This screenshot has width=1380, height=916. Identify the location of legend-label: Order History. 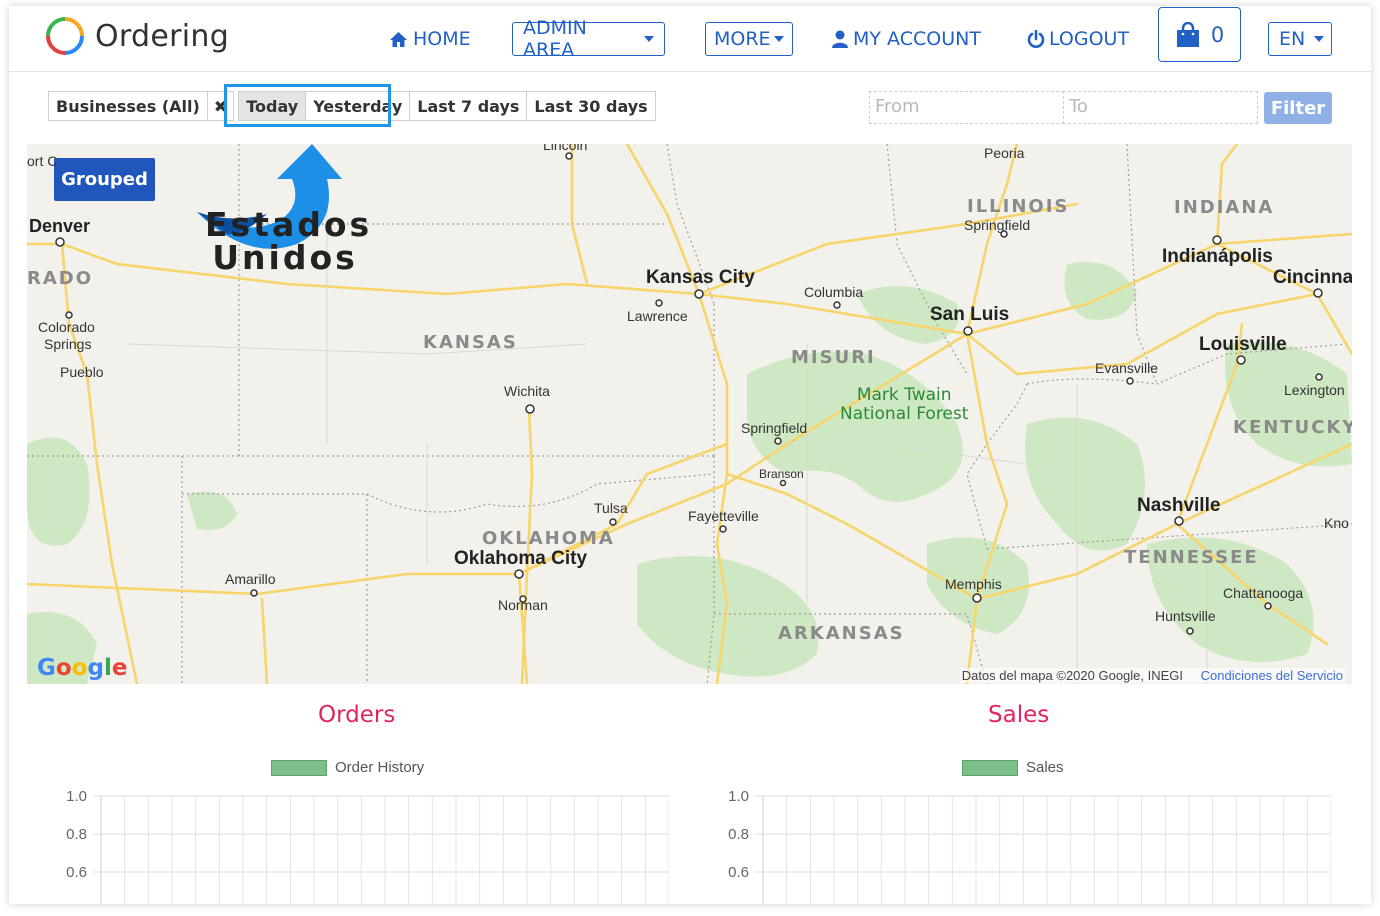
(380, 767).